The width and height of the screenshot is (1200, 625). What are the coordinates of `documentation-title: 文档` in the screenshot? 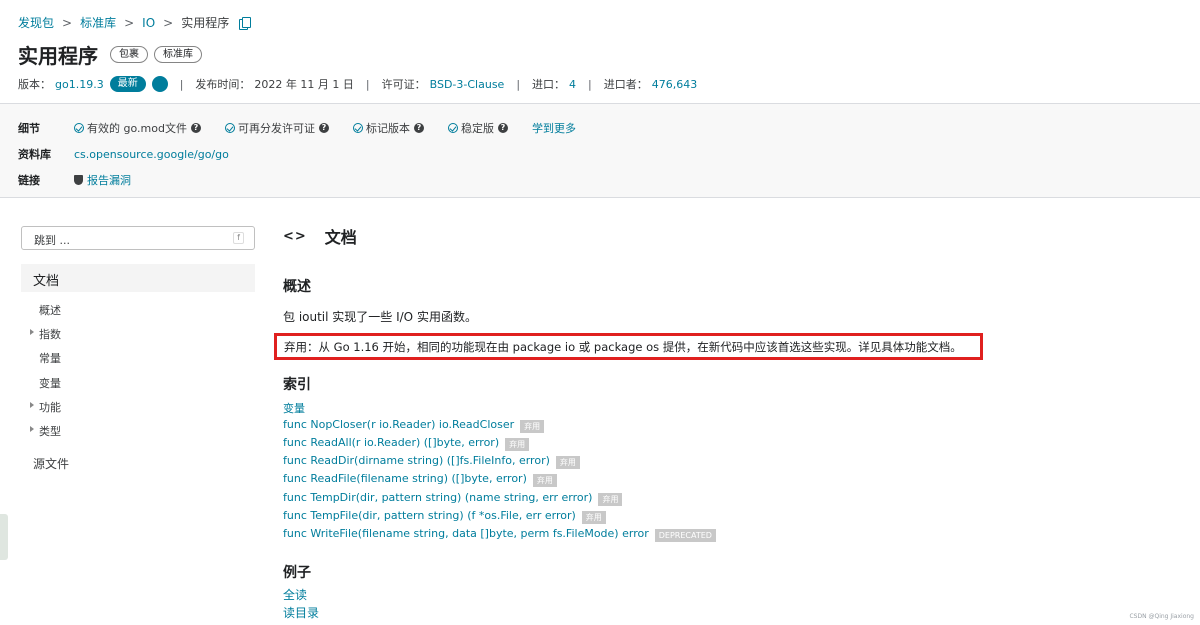 It's located at (340, 237).